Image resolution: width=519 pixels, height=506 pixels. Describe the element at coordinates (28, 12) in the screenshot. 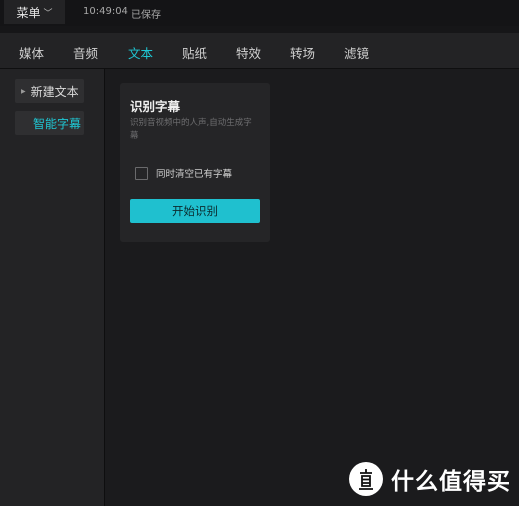

I see `menu-label: 菜单` at that location.